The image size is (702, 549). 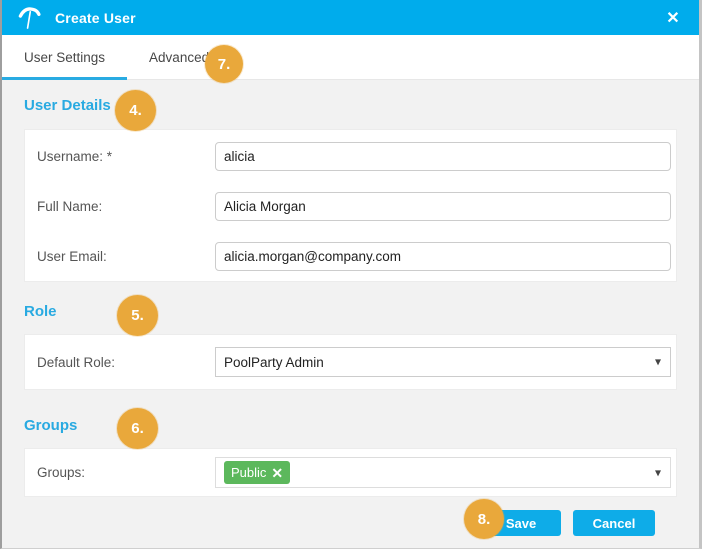 What do you see at coordinates (64, 57) in the screenshot?
I see `tab-user-settings: User Settings` at bounding box center [64, 57].